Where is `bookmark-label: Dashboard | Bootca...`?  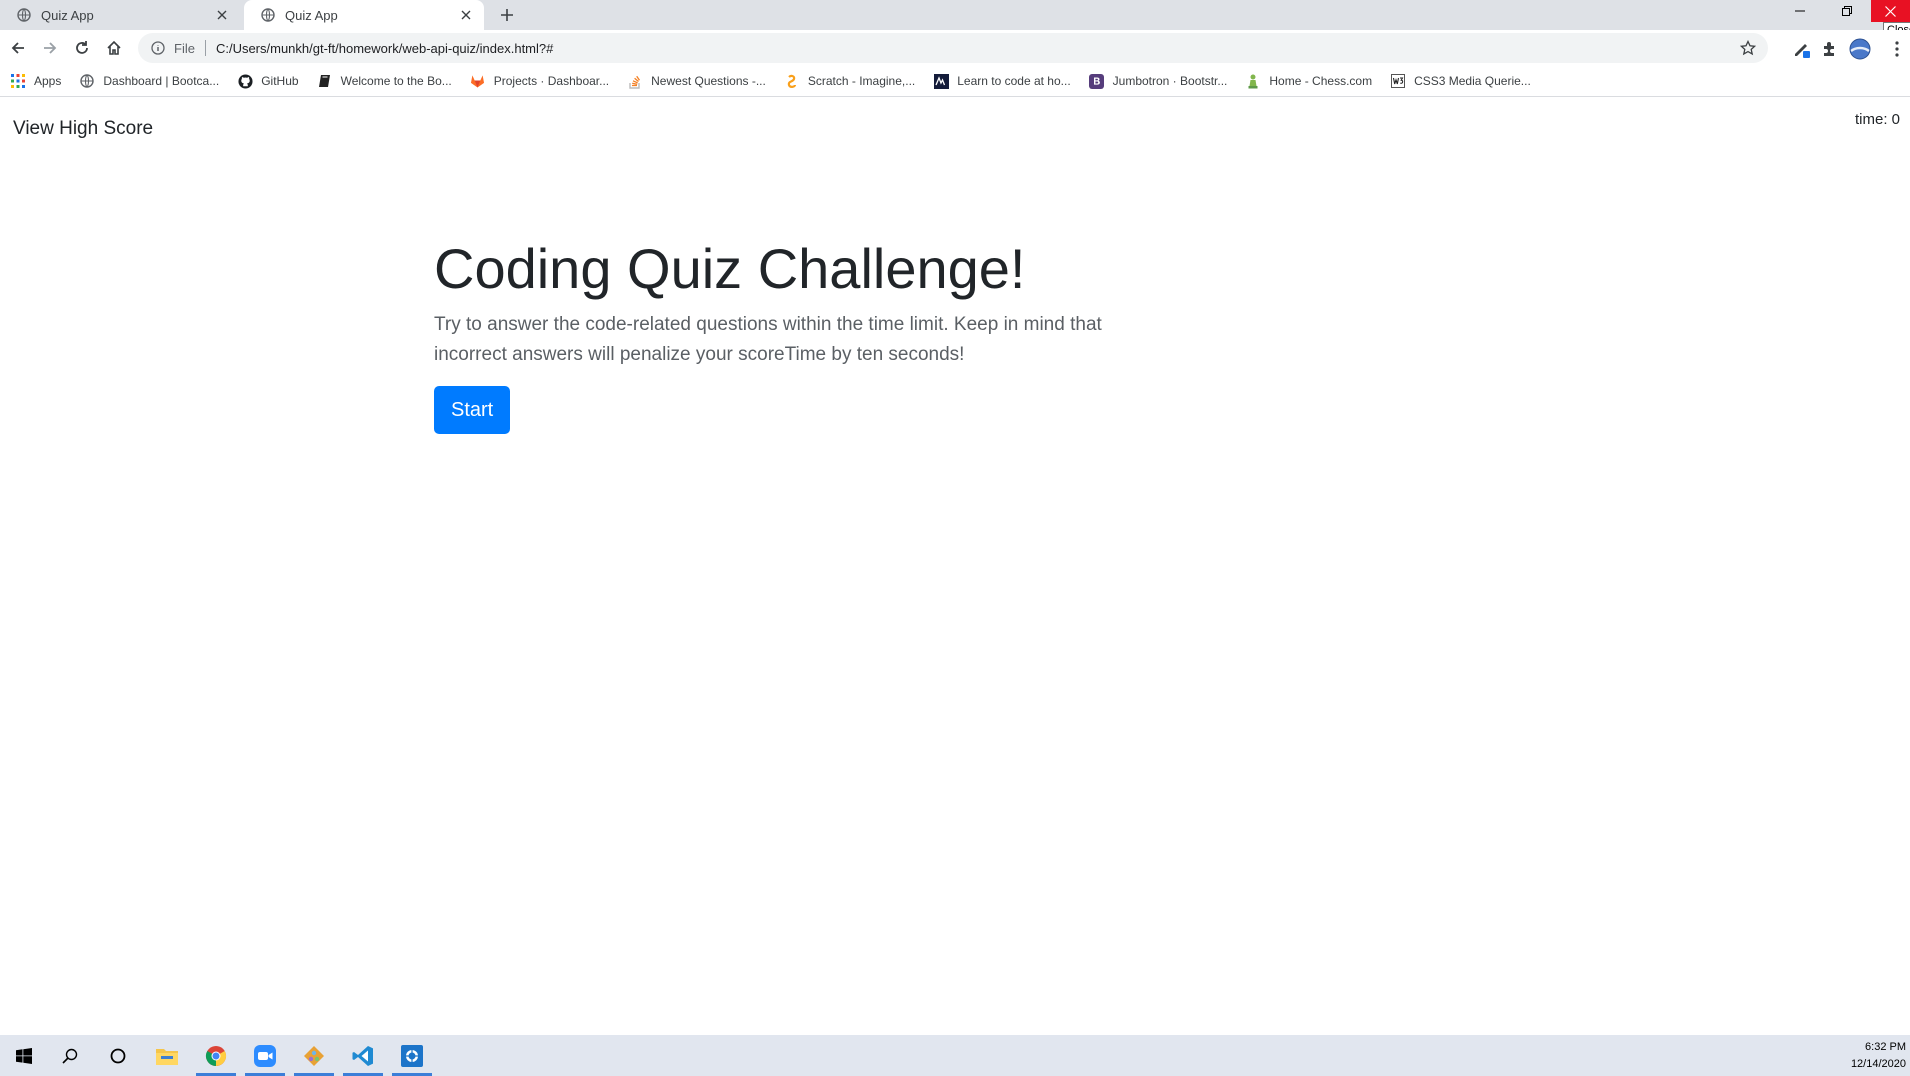
bookmark-label: Dashboard | Bootca... is located at coordinates (161, 81).